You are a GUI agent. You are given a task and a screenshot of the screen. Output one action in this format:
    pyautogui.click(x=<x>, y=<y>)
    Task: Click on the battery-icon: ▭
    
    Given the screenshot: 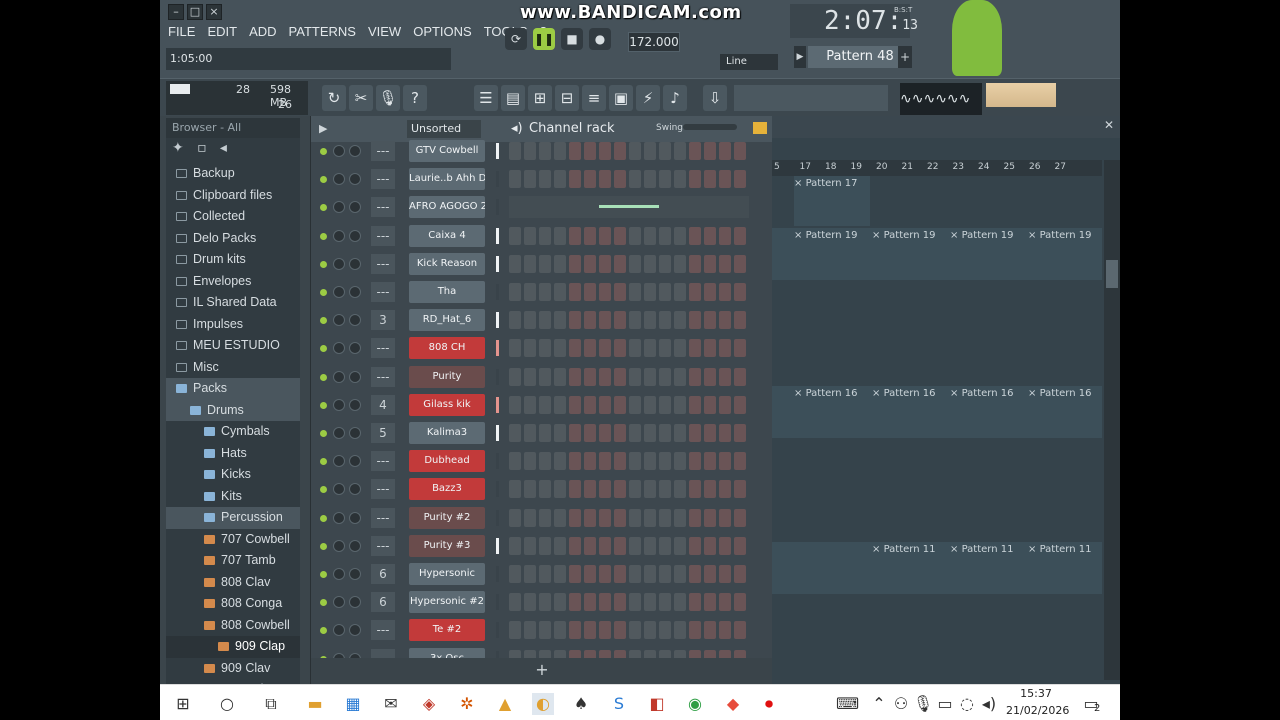 What is the action you would take?
    pyautogui.click(x=945, y=704)
    